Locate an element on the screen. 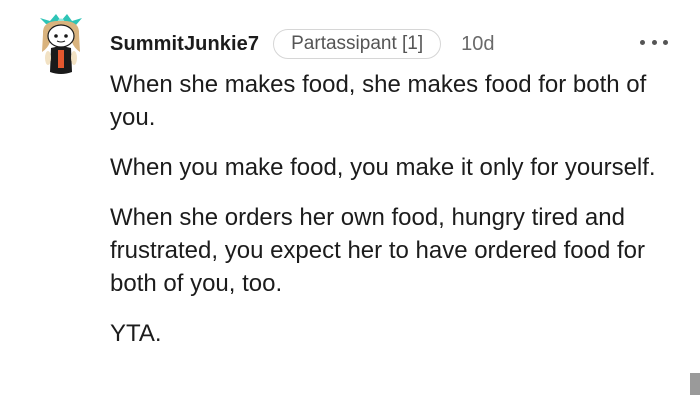  more-options-button is located at coordinates (654, 42).